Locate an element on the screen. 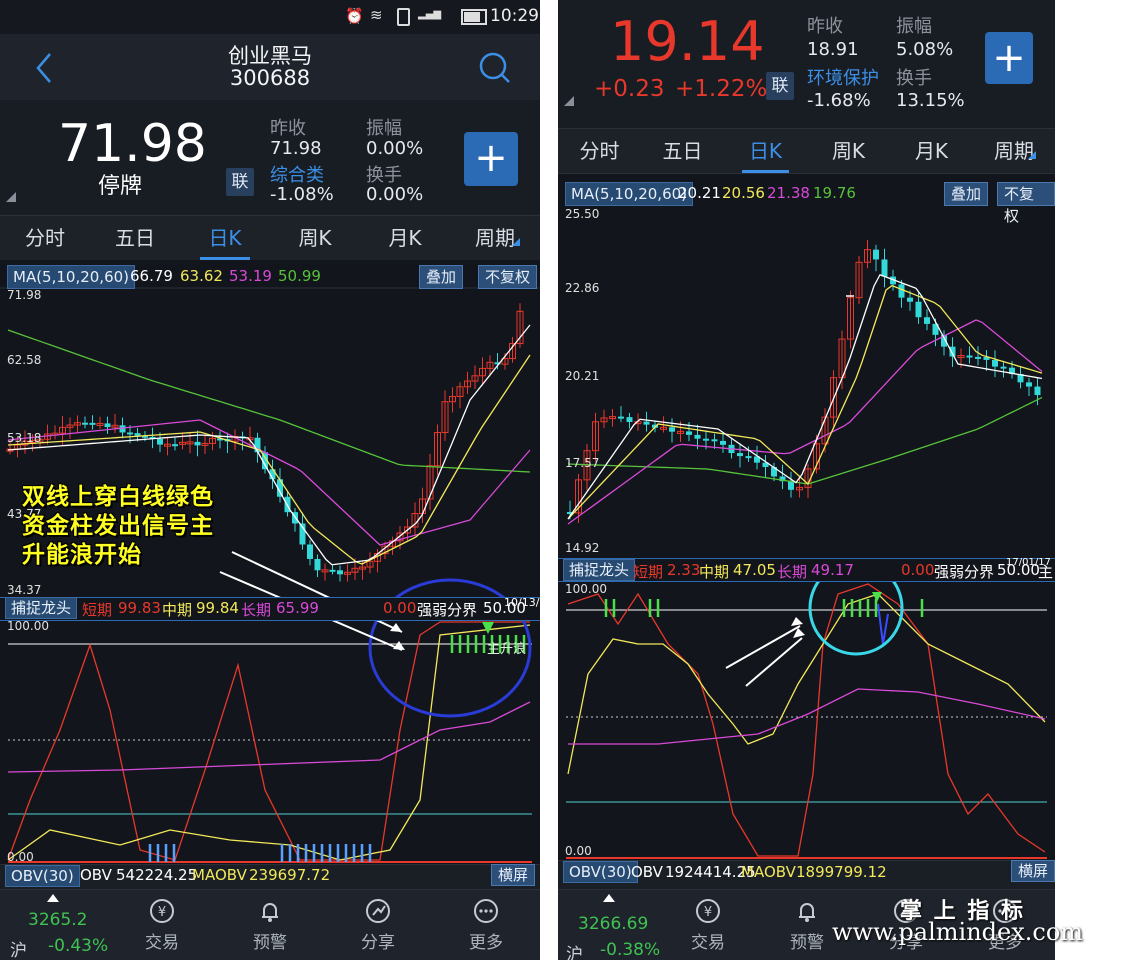 This screenshot has height=960, width=1127. indicator-date: 17/01/17 is located at coordinates (1028, 562).